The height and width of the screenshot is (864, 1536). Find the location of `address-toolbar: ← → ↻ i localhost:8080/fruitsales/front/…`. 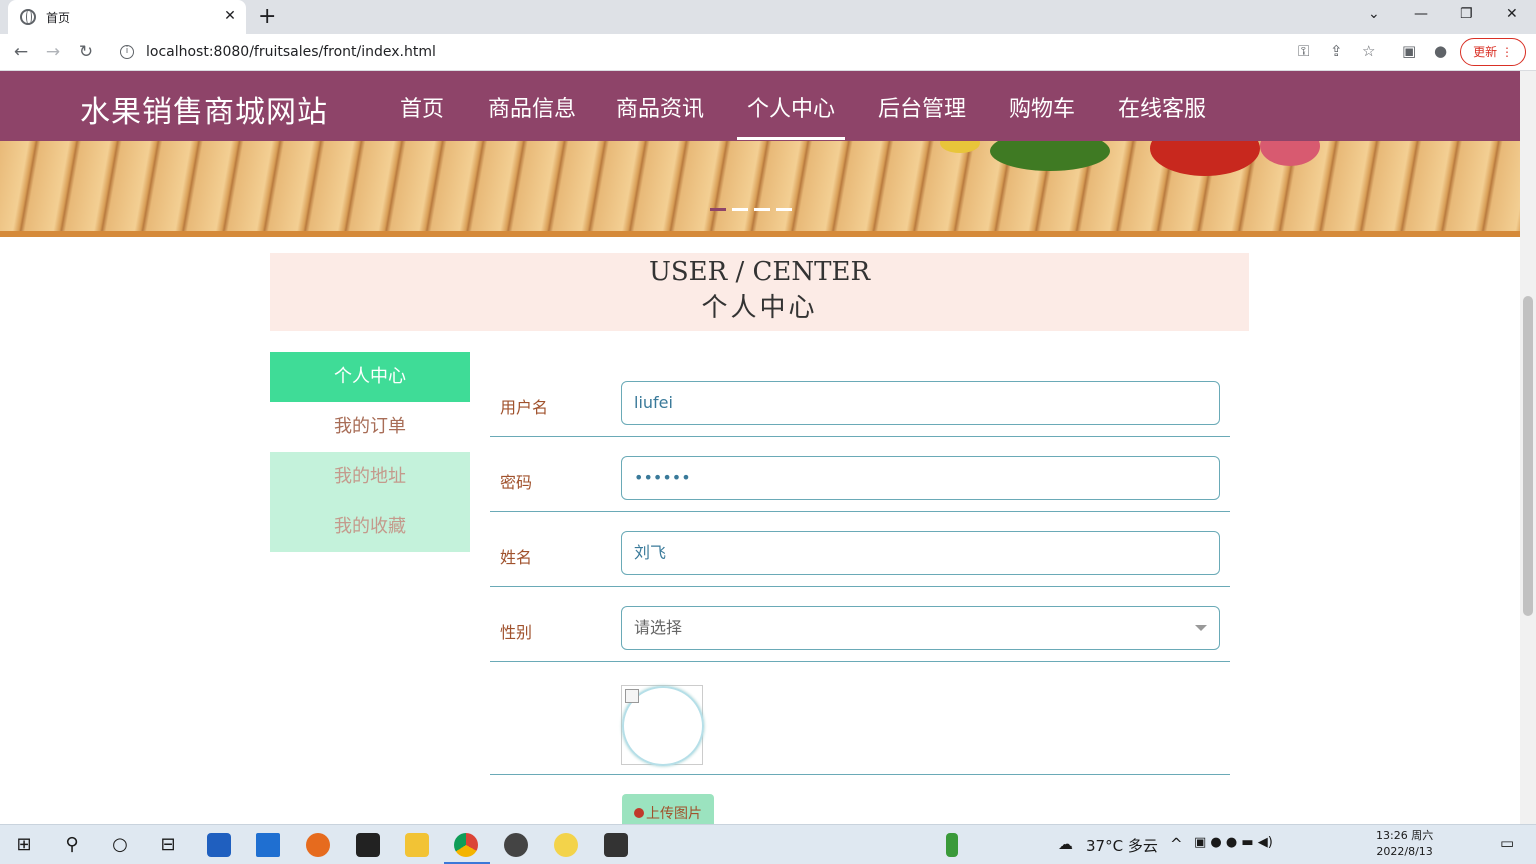

address-toolbar: ← → ↻ i localhost:8080/fruitsales/front/… is located at coordinates (768, 52).